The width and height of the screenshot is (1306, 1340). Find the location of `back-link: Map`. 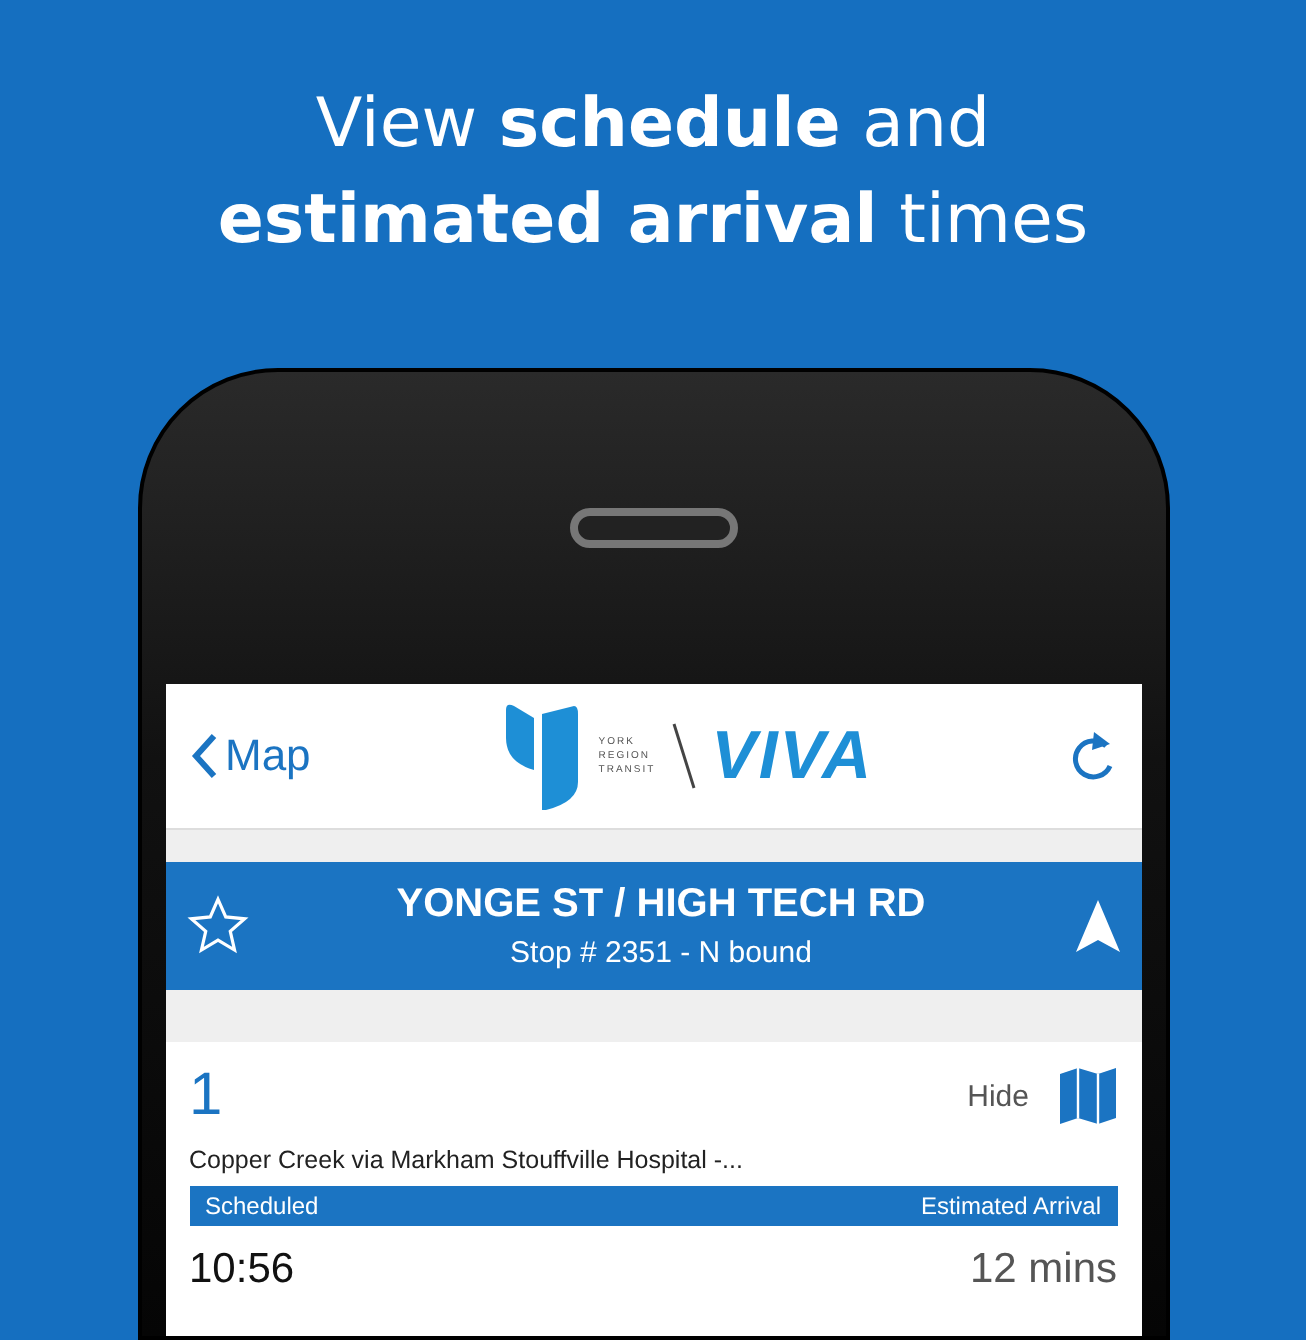

back-link: Map is located at coordinates (250, 756).